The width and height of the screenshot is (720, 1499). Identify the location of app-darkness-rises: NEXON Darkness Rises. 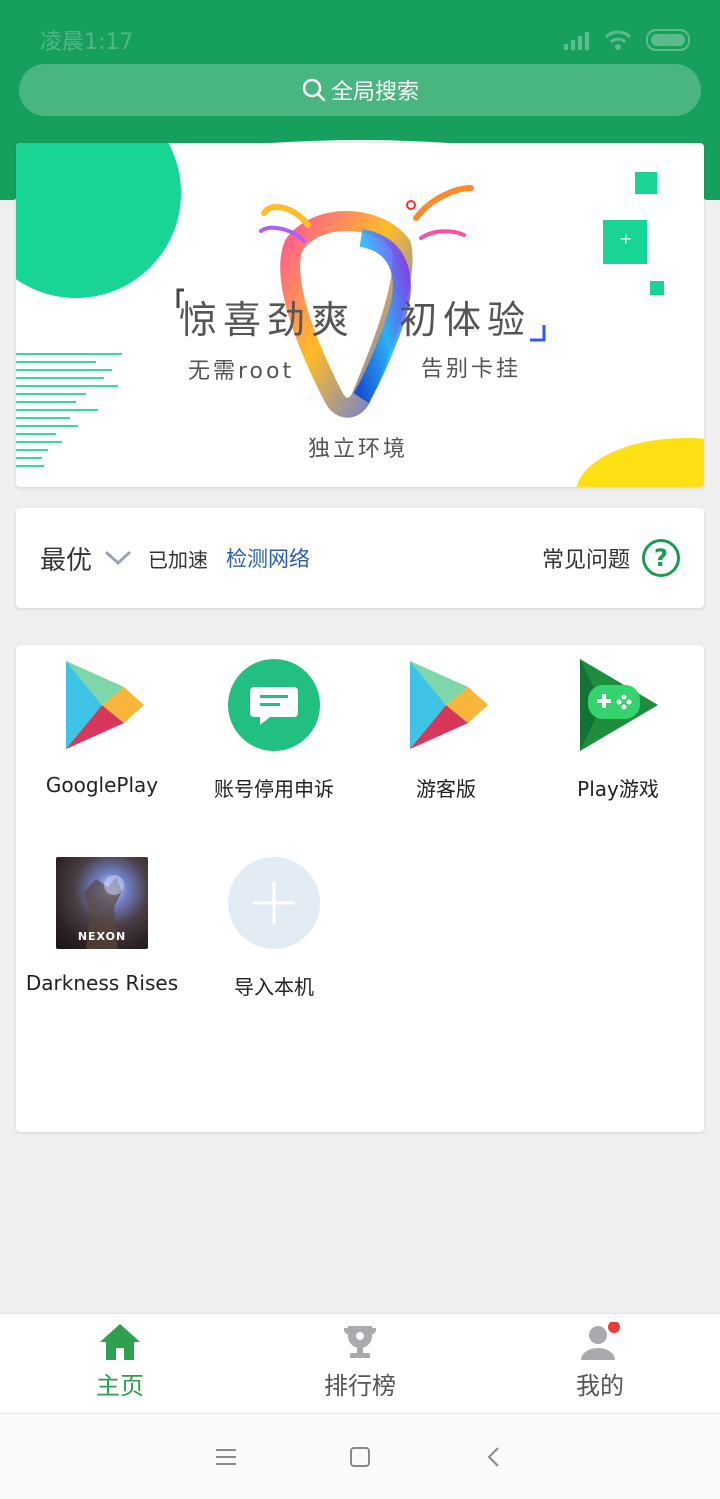
(102, 926).